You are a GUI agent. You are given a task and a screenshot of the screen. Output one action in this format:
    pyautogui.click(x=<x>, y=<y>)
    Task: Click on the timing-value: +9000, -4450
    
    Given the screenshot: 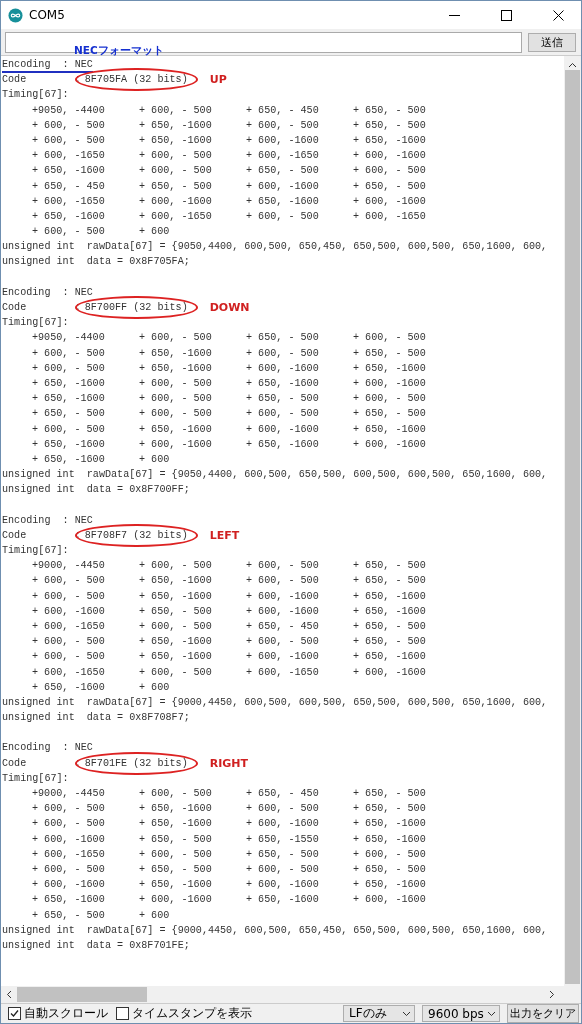 What is the action you would take?
    pyautogui.click(x=69, y=566)
    